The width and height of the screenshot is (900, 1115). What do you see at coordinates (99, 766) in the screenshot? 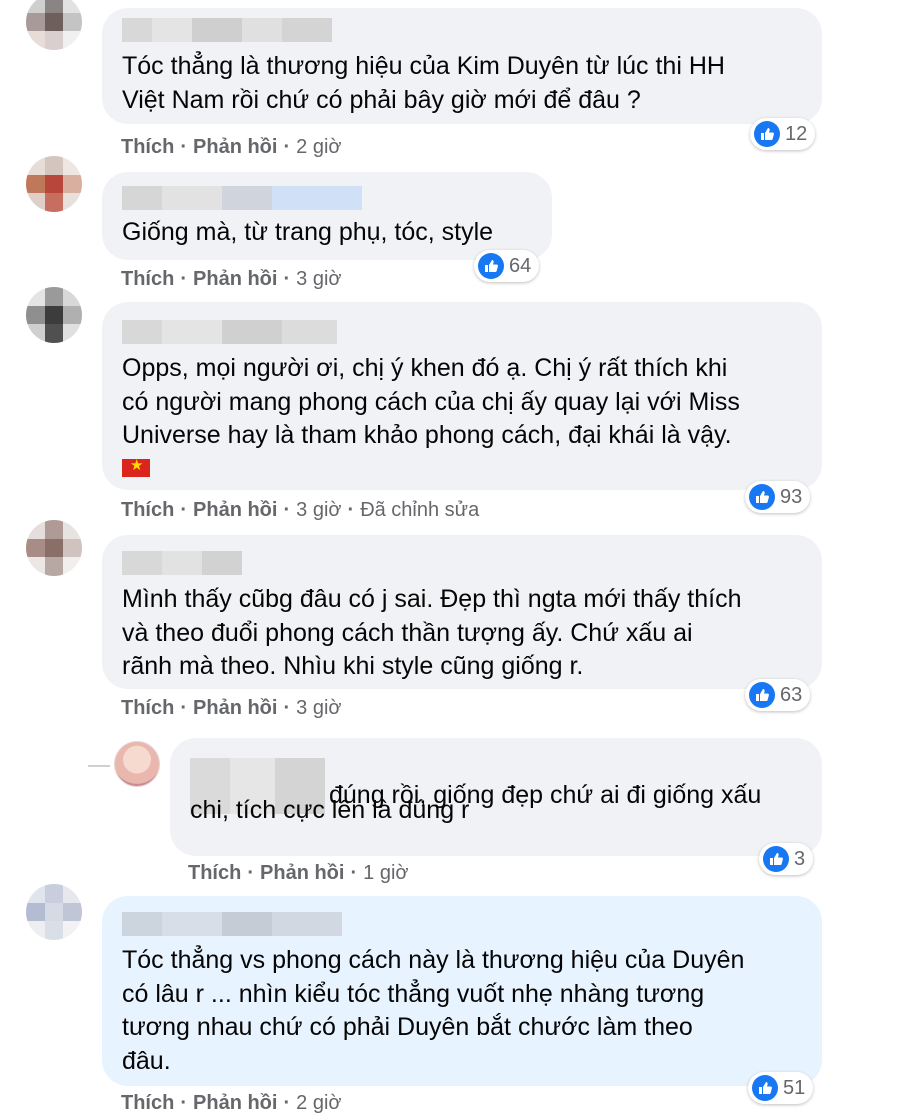
I see `reply-connector-line` at bounding box center [99, 766].